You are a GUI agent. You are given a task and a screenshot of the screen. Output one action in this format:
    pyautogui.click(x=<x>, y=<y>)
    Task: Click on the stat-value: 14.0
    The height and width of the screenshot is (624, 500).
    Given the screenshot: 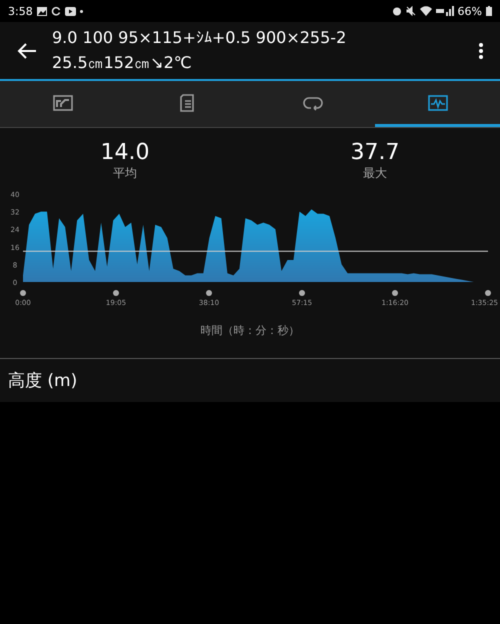 What is the action you would take?
    pyautogui.click(x=125, y=152)
    